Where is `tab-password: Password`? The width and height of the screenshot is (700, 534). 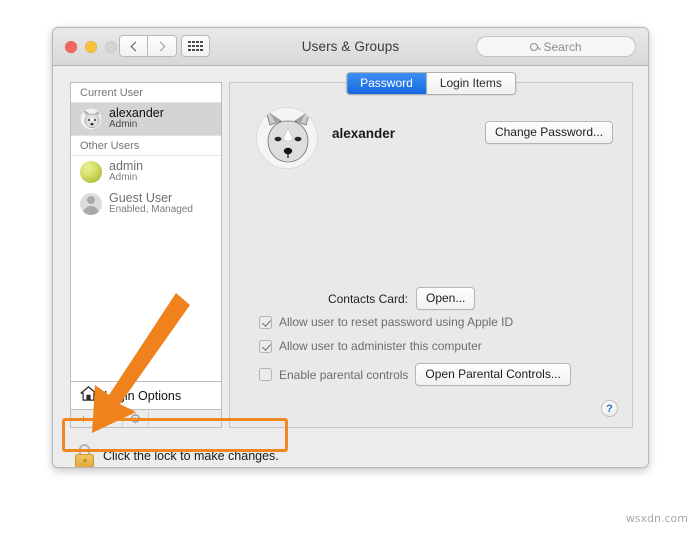
tab-password: Password is located at coordinates (386, 84).